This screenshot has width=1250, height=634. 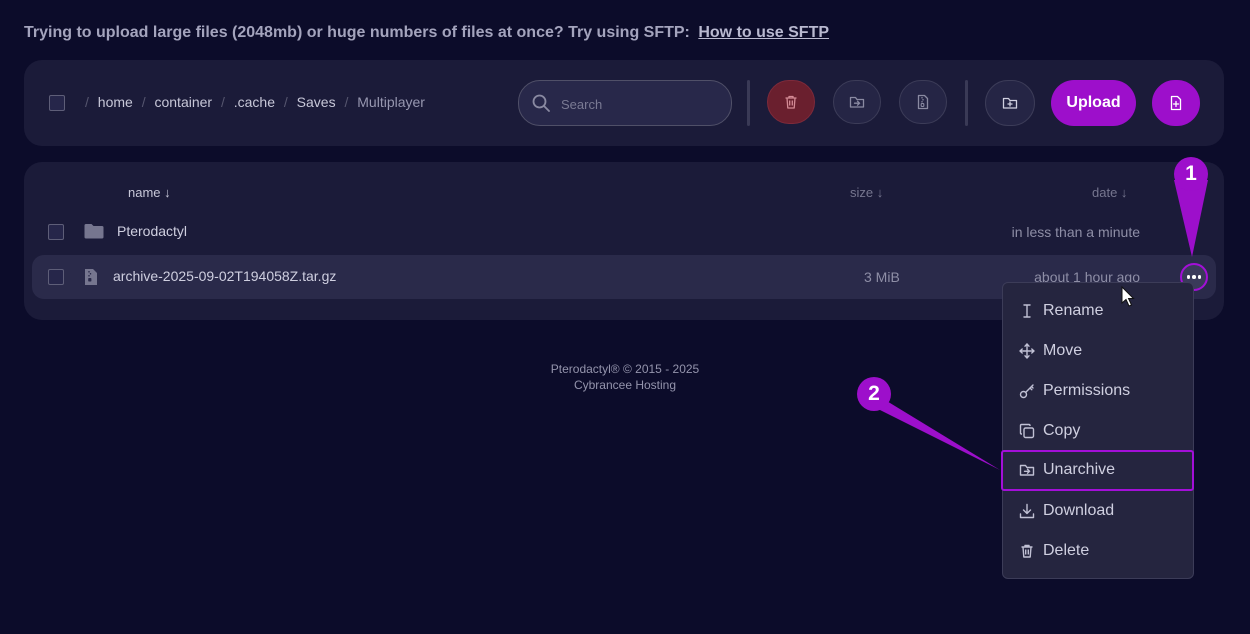 I want to click on menu-item-label: Rename, so click(x=1073, y=310).